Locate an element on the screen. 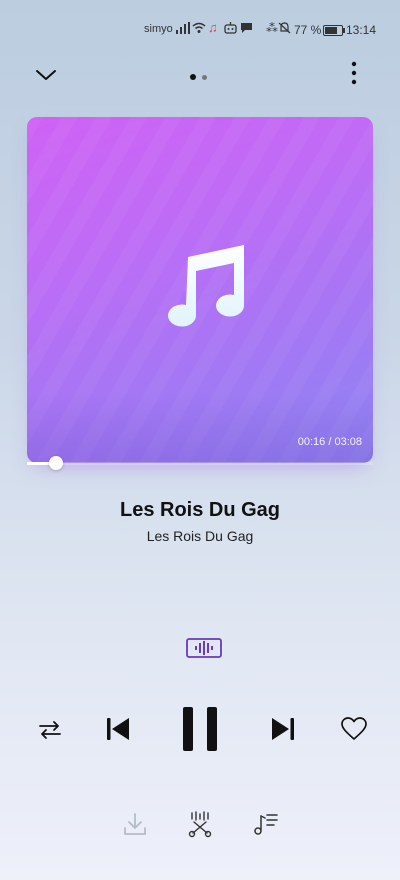 The height and width of the screenshot is (880, 400). music-note-icon is located at coordinates (206, 286).